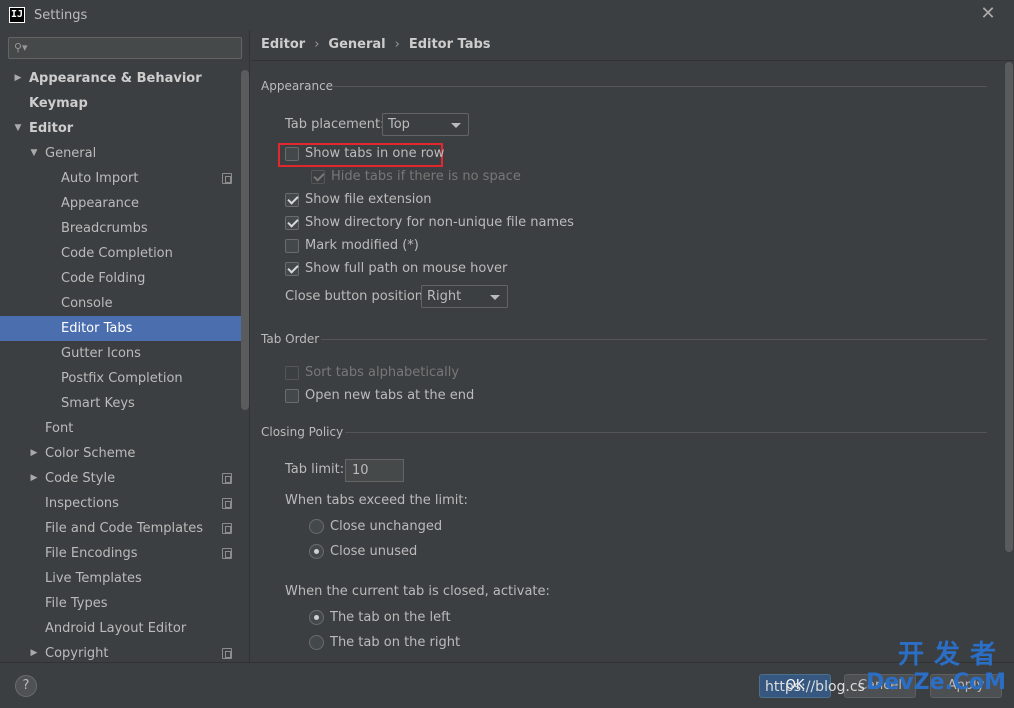 Image resolution: width=1014 pixels, height=708 pixels. I want to click on header-divider, so click(632, 60).